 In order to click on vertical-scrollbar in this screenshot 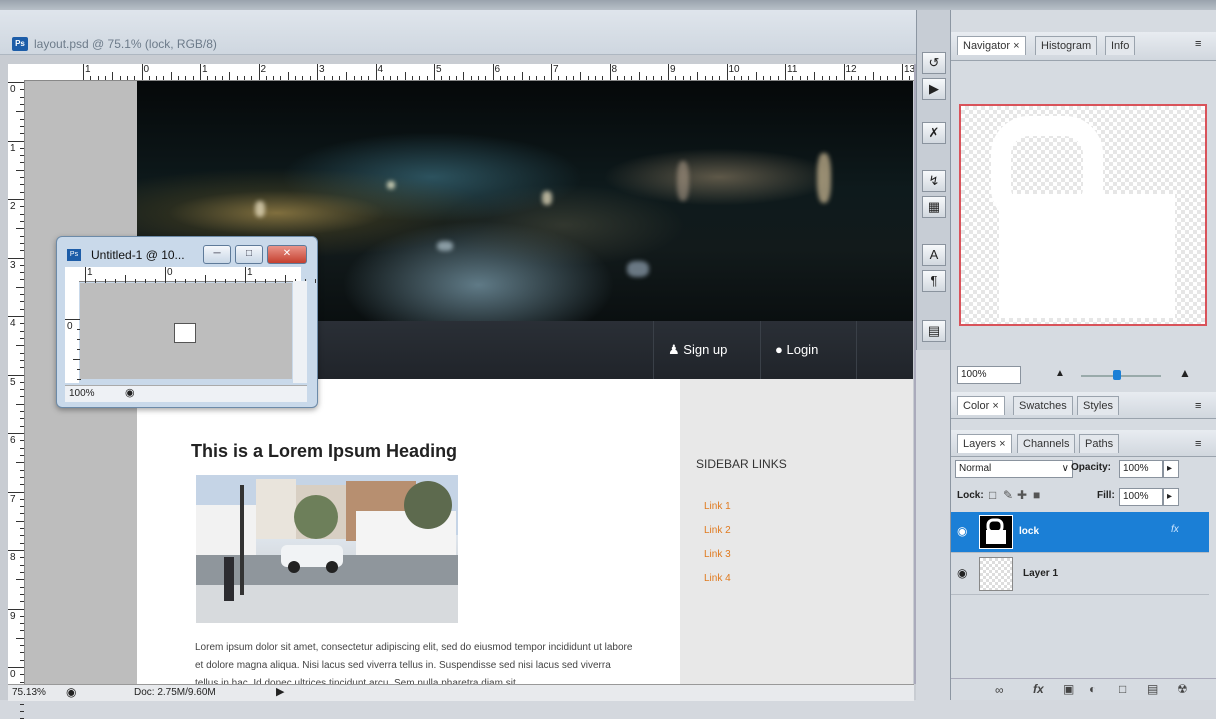, I will do `click(300, 332)`.